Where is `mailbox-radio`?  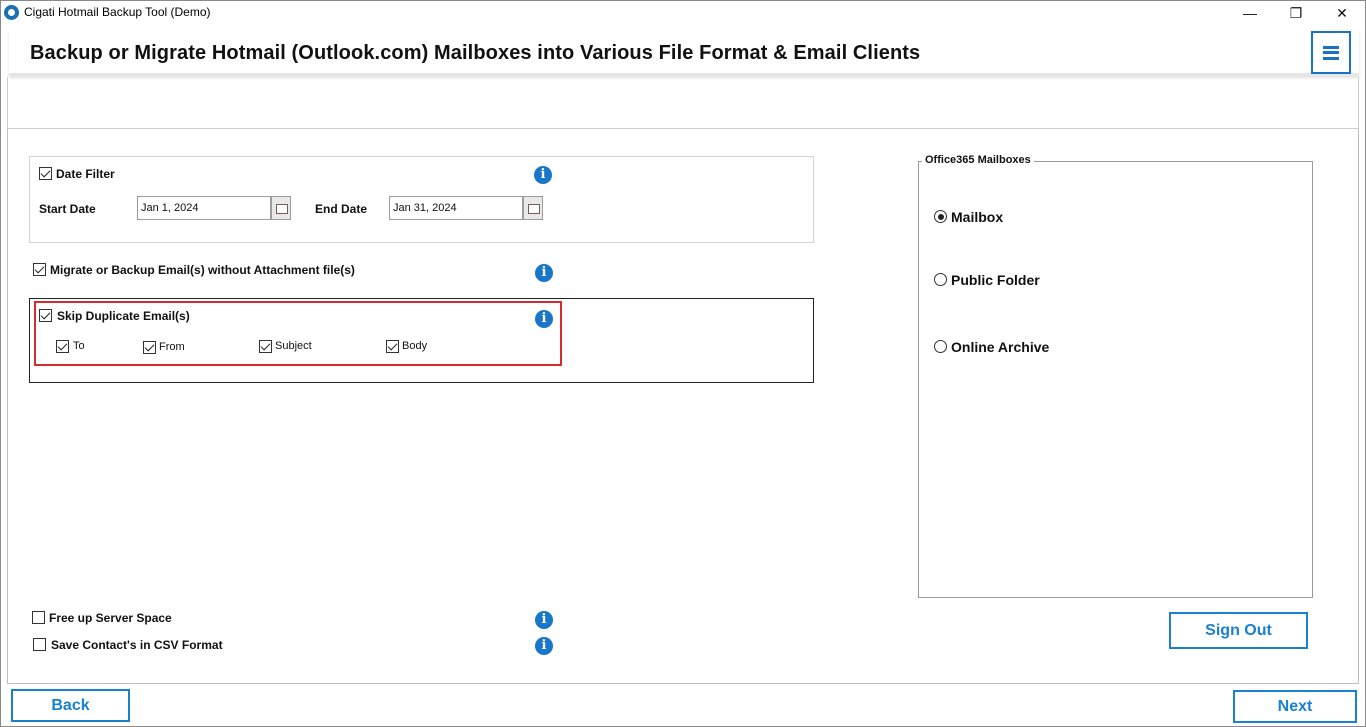 mailbox-radio is located at coordinates (940, 216).